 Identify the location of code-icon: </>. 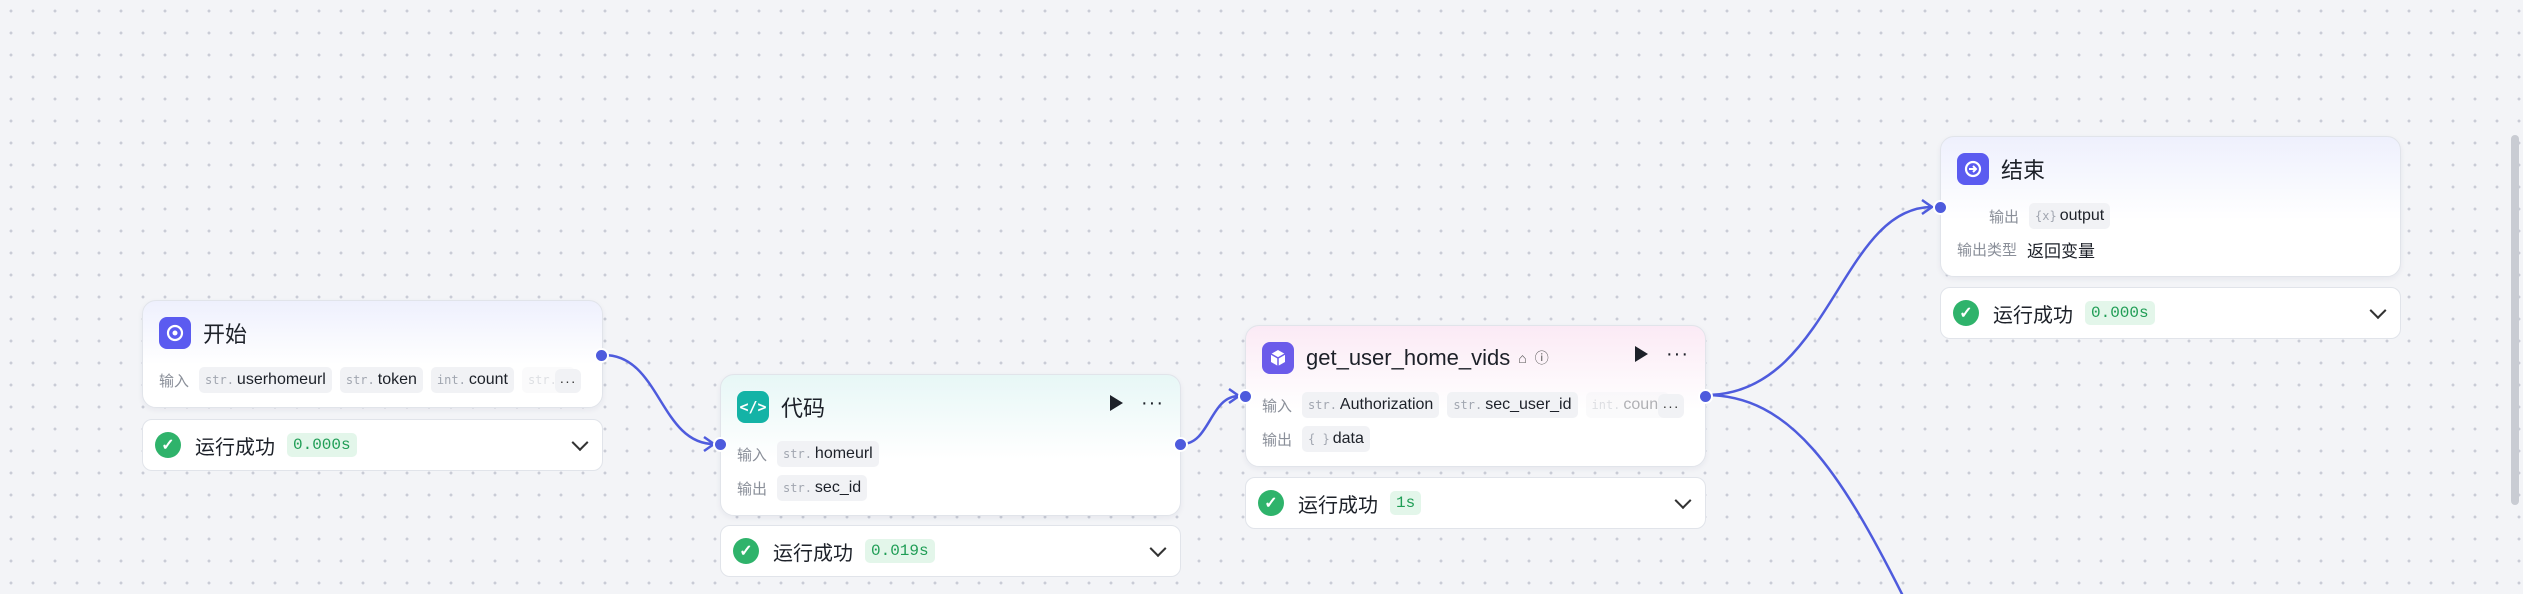
(753, 407).